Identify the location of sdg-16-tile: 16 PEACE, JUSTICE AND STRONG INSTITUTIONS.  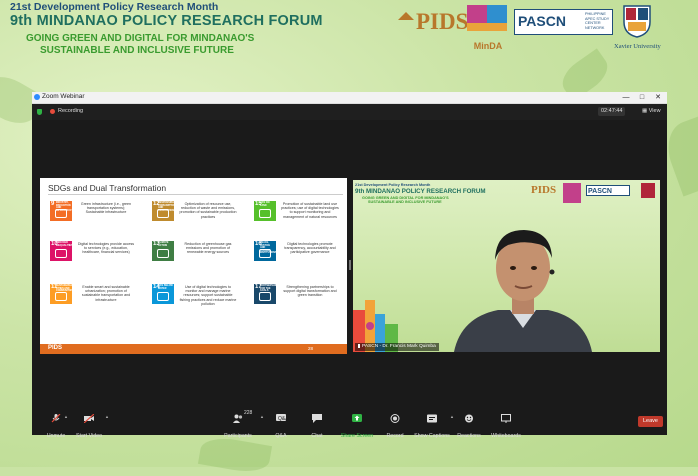
(265, 251).